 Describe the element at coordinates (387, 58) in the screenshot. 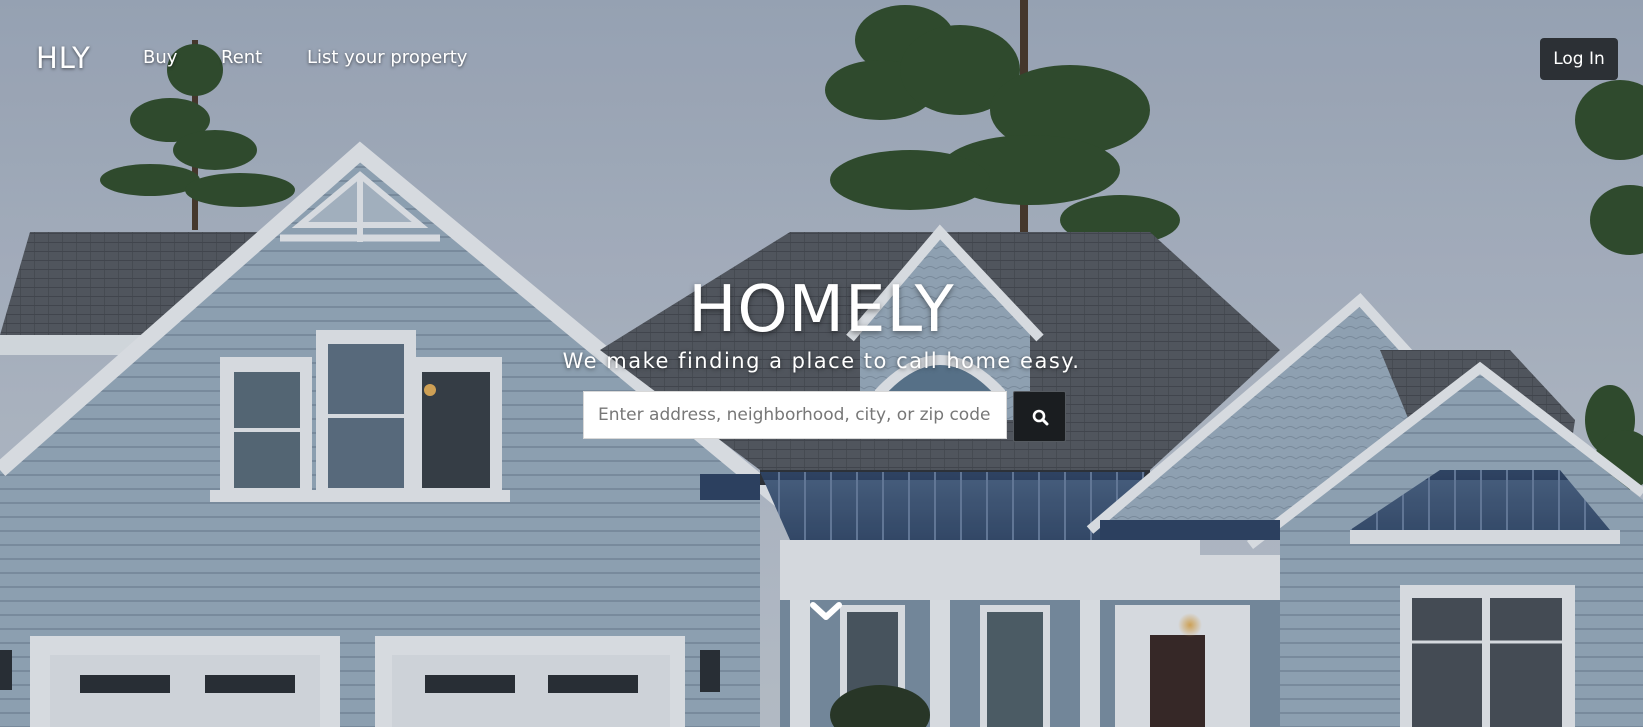

I see `nav-link-list-property: List your property` at that location.